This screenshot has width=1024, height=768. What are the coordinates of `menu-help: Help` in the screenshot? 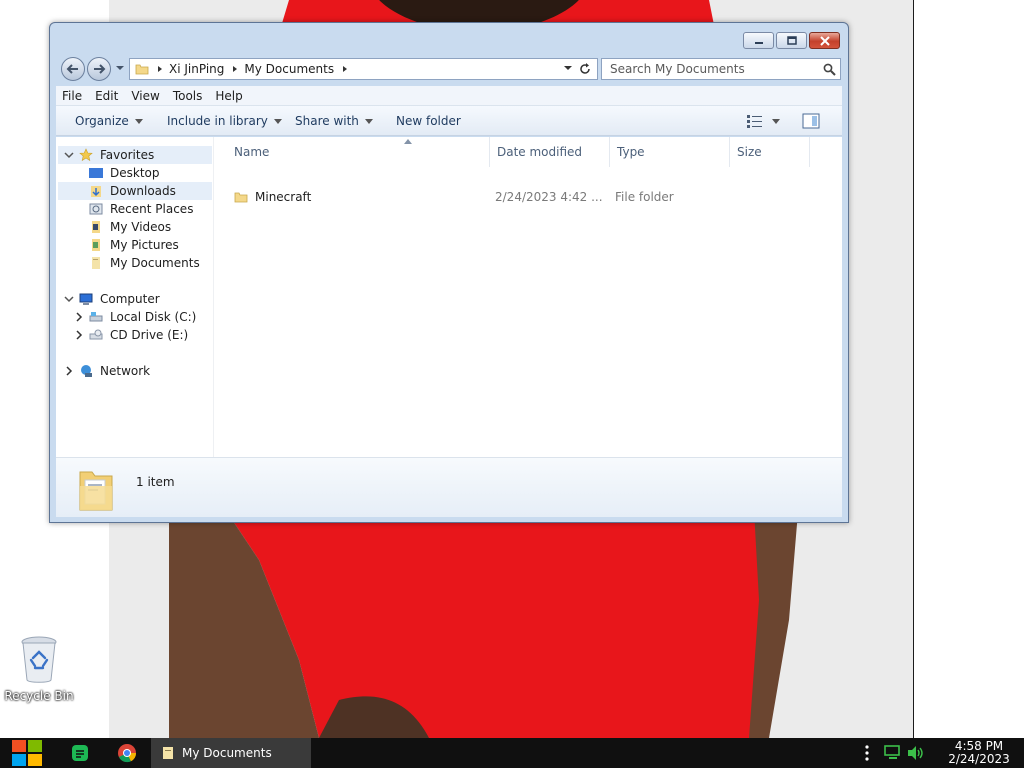 It's located at (228, 96).